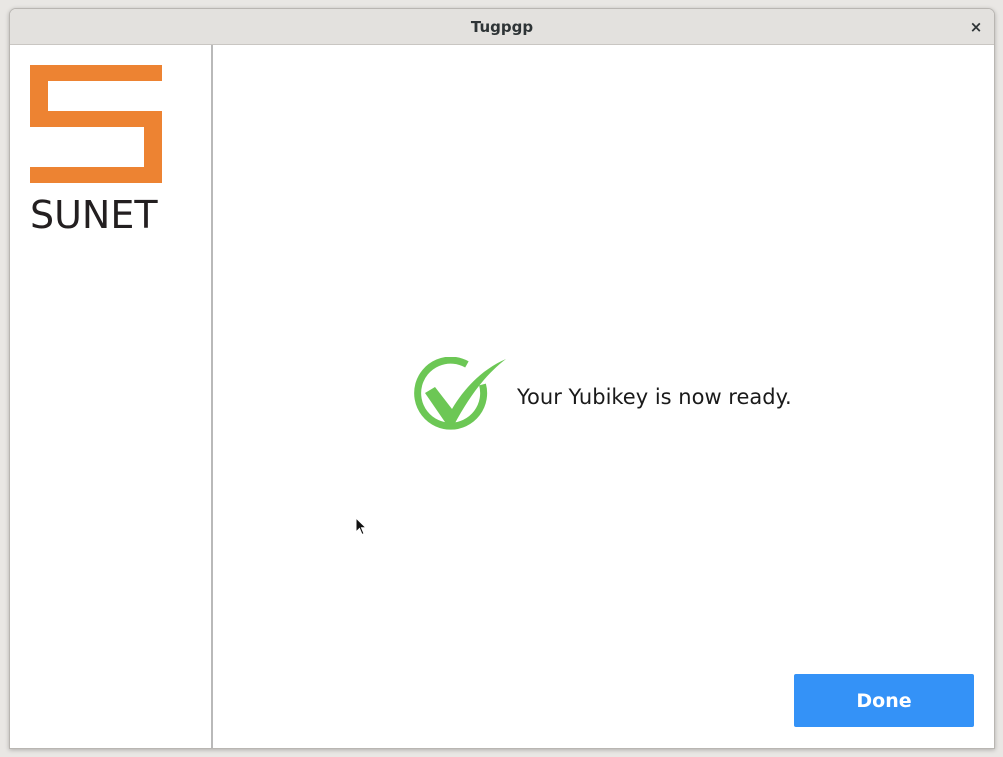 Image resolution: width=1003 pixels, height=757 pixels. Describe the element at coordinates (361, 526) in the screenshot. I see `mouse-pointer-icon` at that location.